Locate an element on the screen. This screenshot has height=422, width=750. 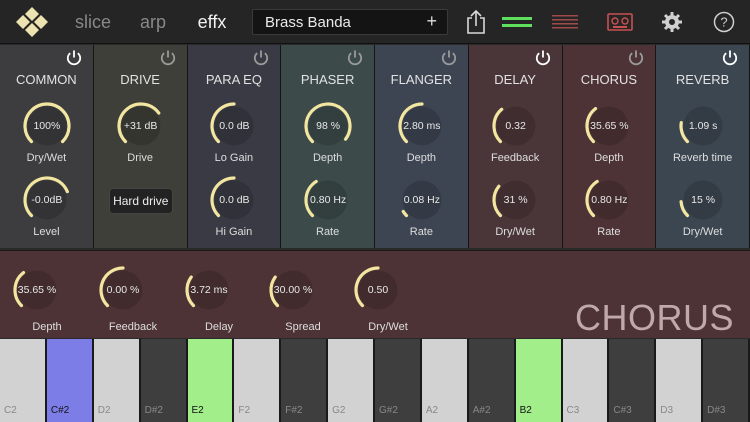
knob-value: +31 dB is located at coordinates (140, 126).